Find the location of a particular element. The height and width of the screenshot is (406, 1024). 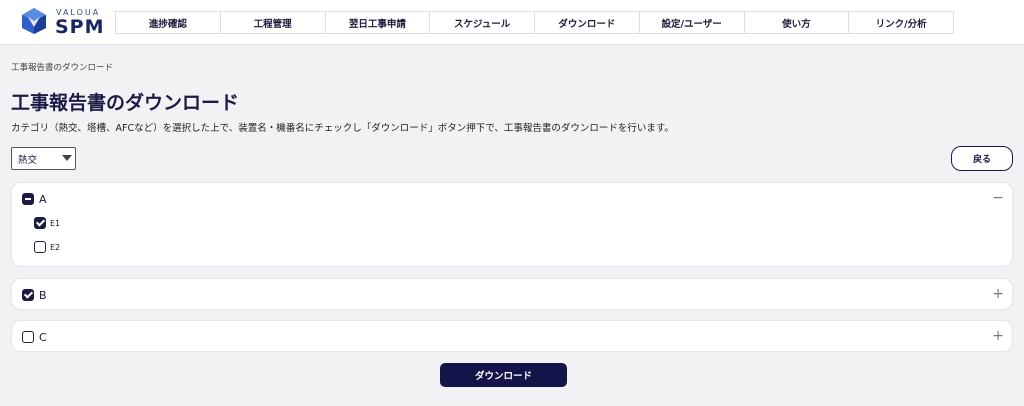

logo-mark-icon is located at coordinates (34, 21).